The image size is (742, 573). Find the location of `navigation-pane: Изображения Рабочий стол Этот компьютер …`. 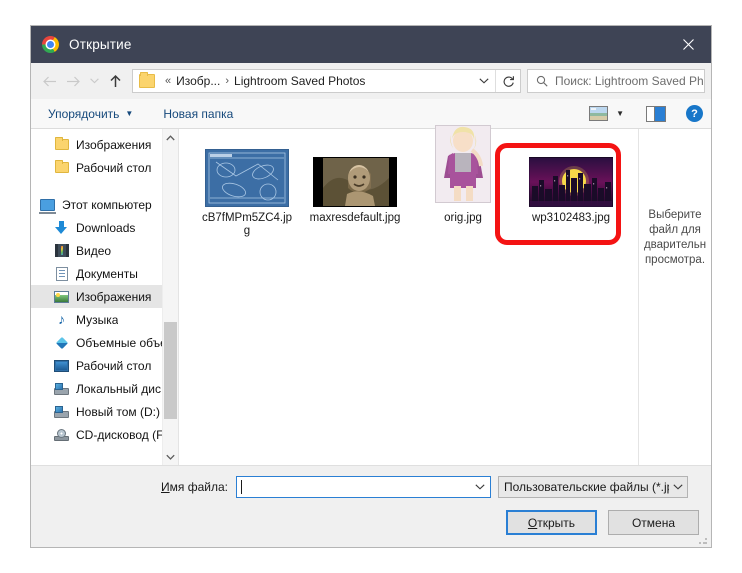

navigation-pane: Изображения Рабочий стол Этот компьютер … is located at coordinates (105, 297).